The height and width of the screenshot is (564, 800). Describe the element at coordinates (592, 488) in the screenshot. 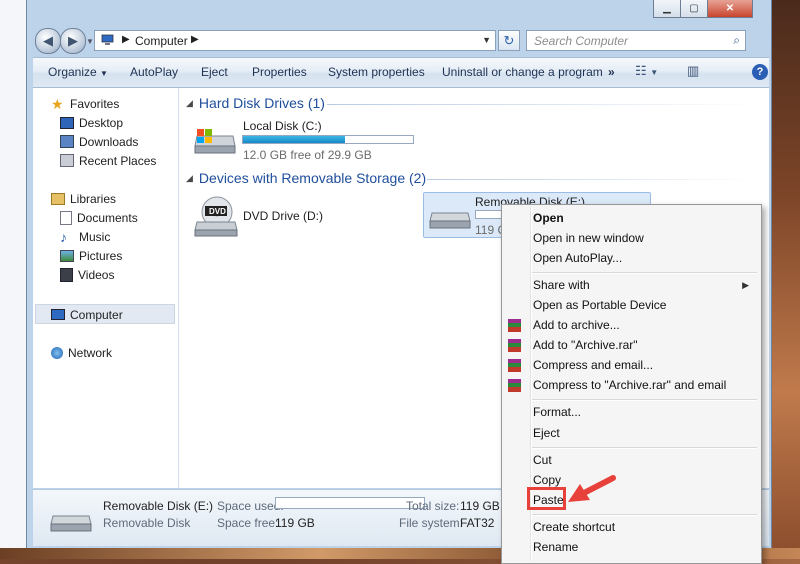

I see `red-pointer-arrow-icon` at that location.